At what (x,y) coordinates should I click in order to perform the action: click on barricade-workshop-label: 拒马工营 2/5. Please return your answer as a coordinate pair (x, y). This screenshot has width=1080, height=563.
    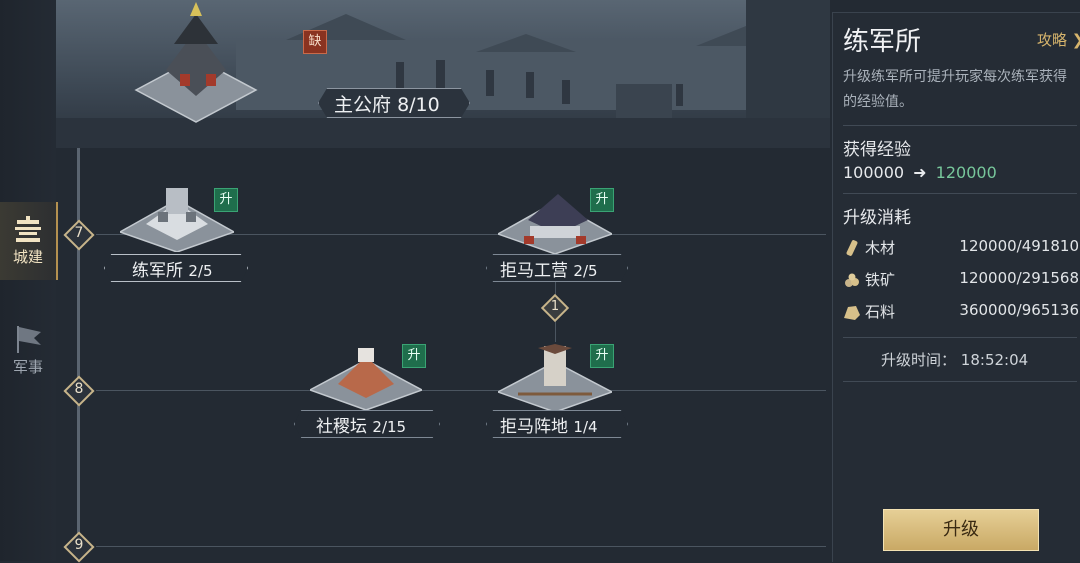
    Looking at the image, I should click on (549, 268).